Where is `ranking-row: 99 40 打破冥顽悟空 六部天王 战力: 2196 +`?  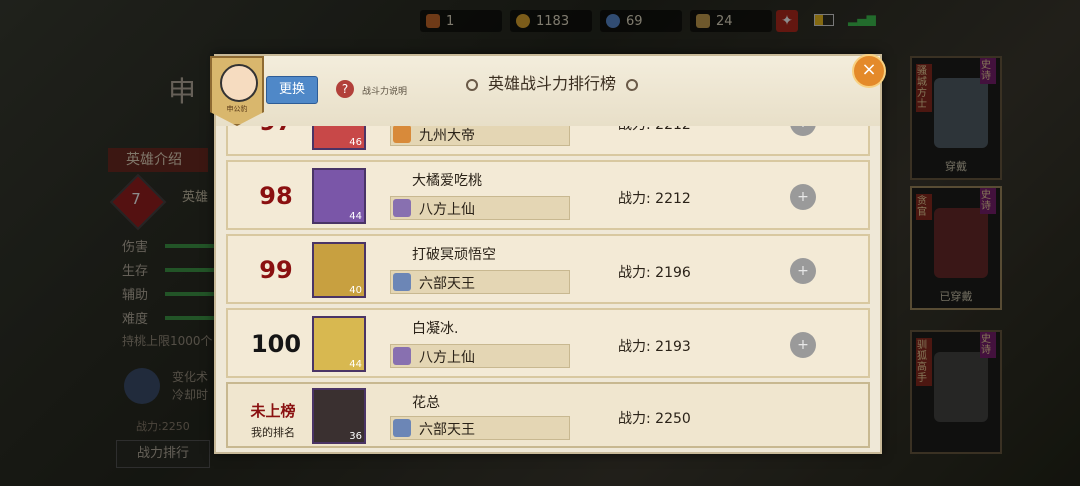
ranking-row: 99 40 打破冥顽悟空 六部天王 战力: 2196 + is located at coordinates (548, 269).